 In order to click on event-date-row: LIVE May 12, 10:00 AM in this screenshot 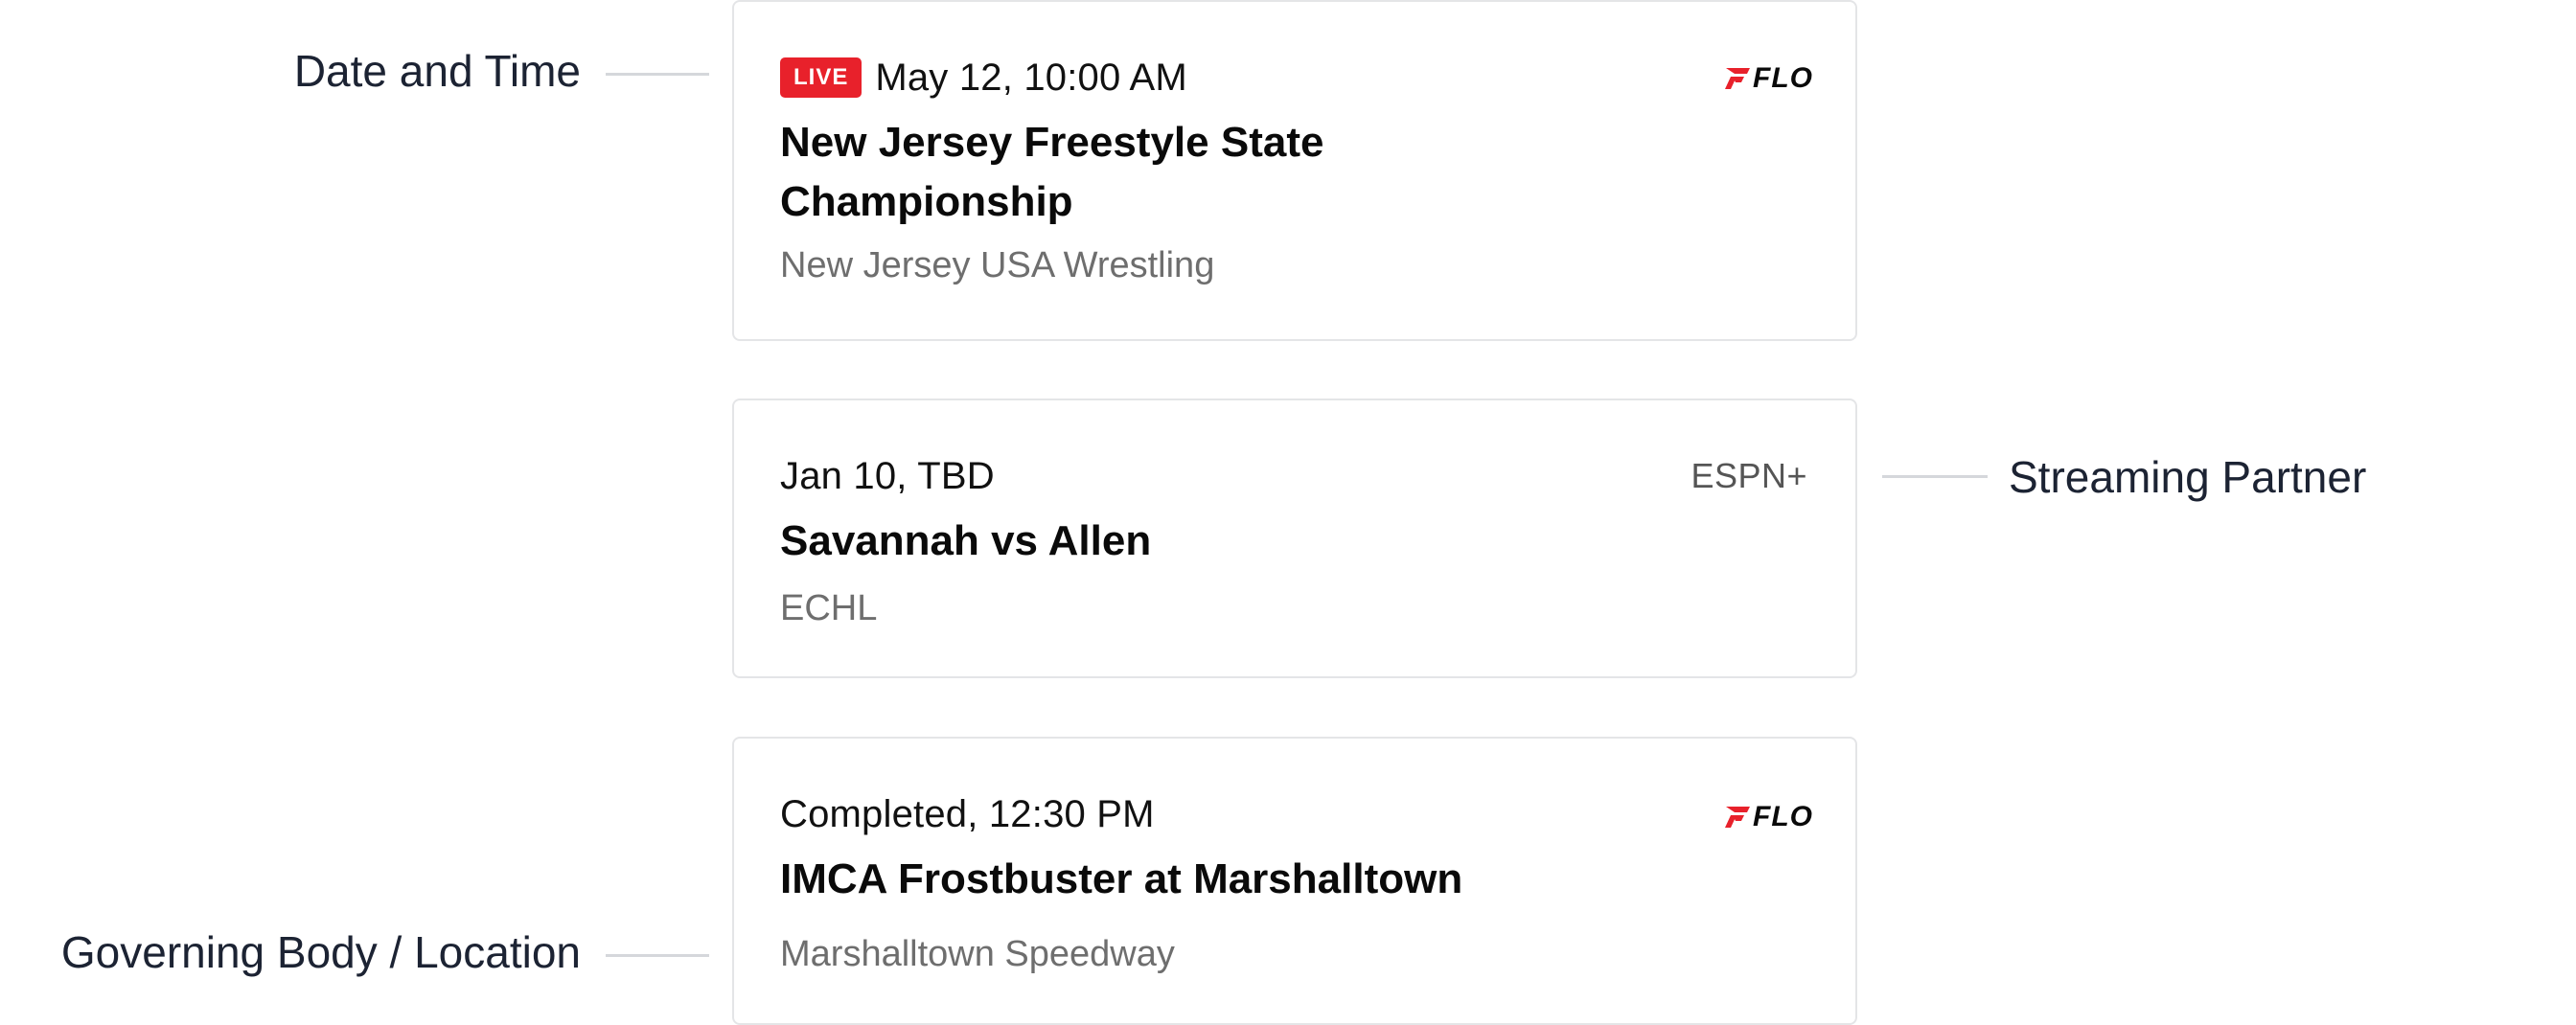, I will do `click(983, 78)`.